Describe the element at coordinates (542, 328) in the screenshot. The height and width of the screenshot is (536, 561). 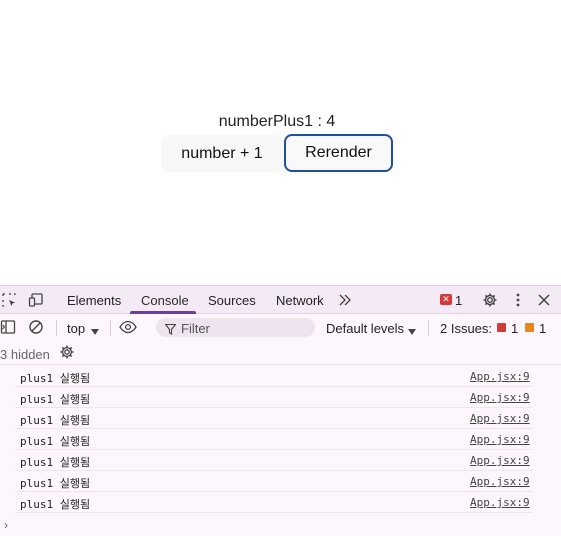
I see `issues-warning-count: 1` at that location.